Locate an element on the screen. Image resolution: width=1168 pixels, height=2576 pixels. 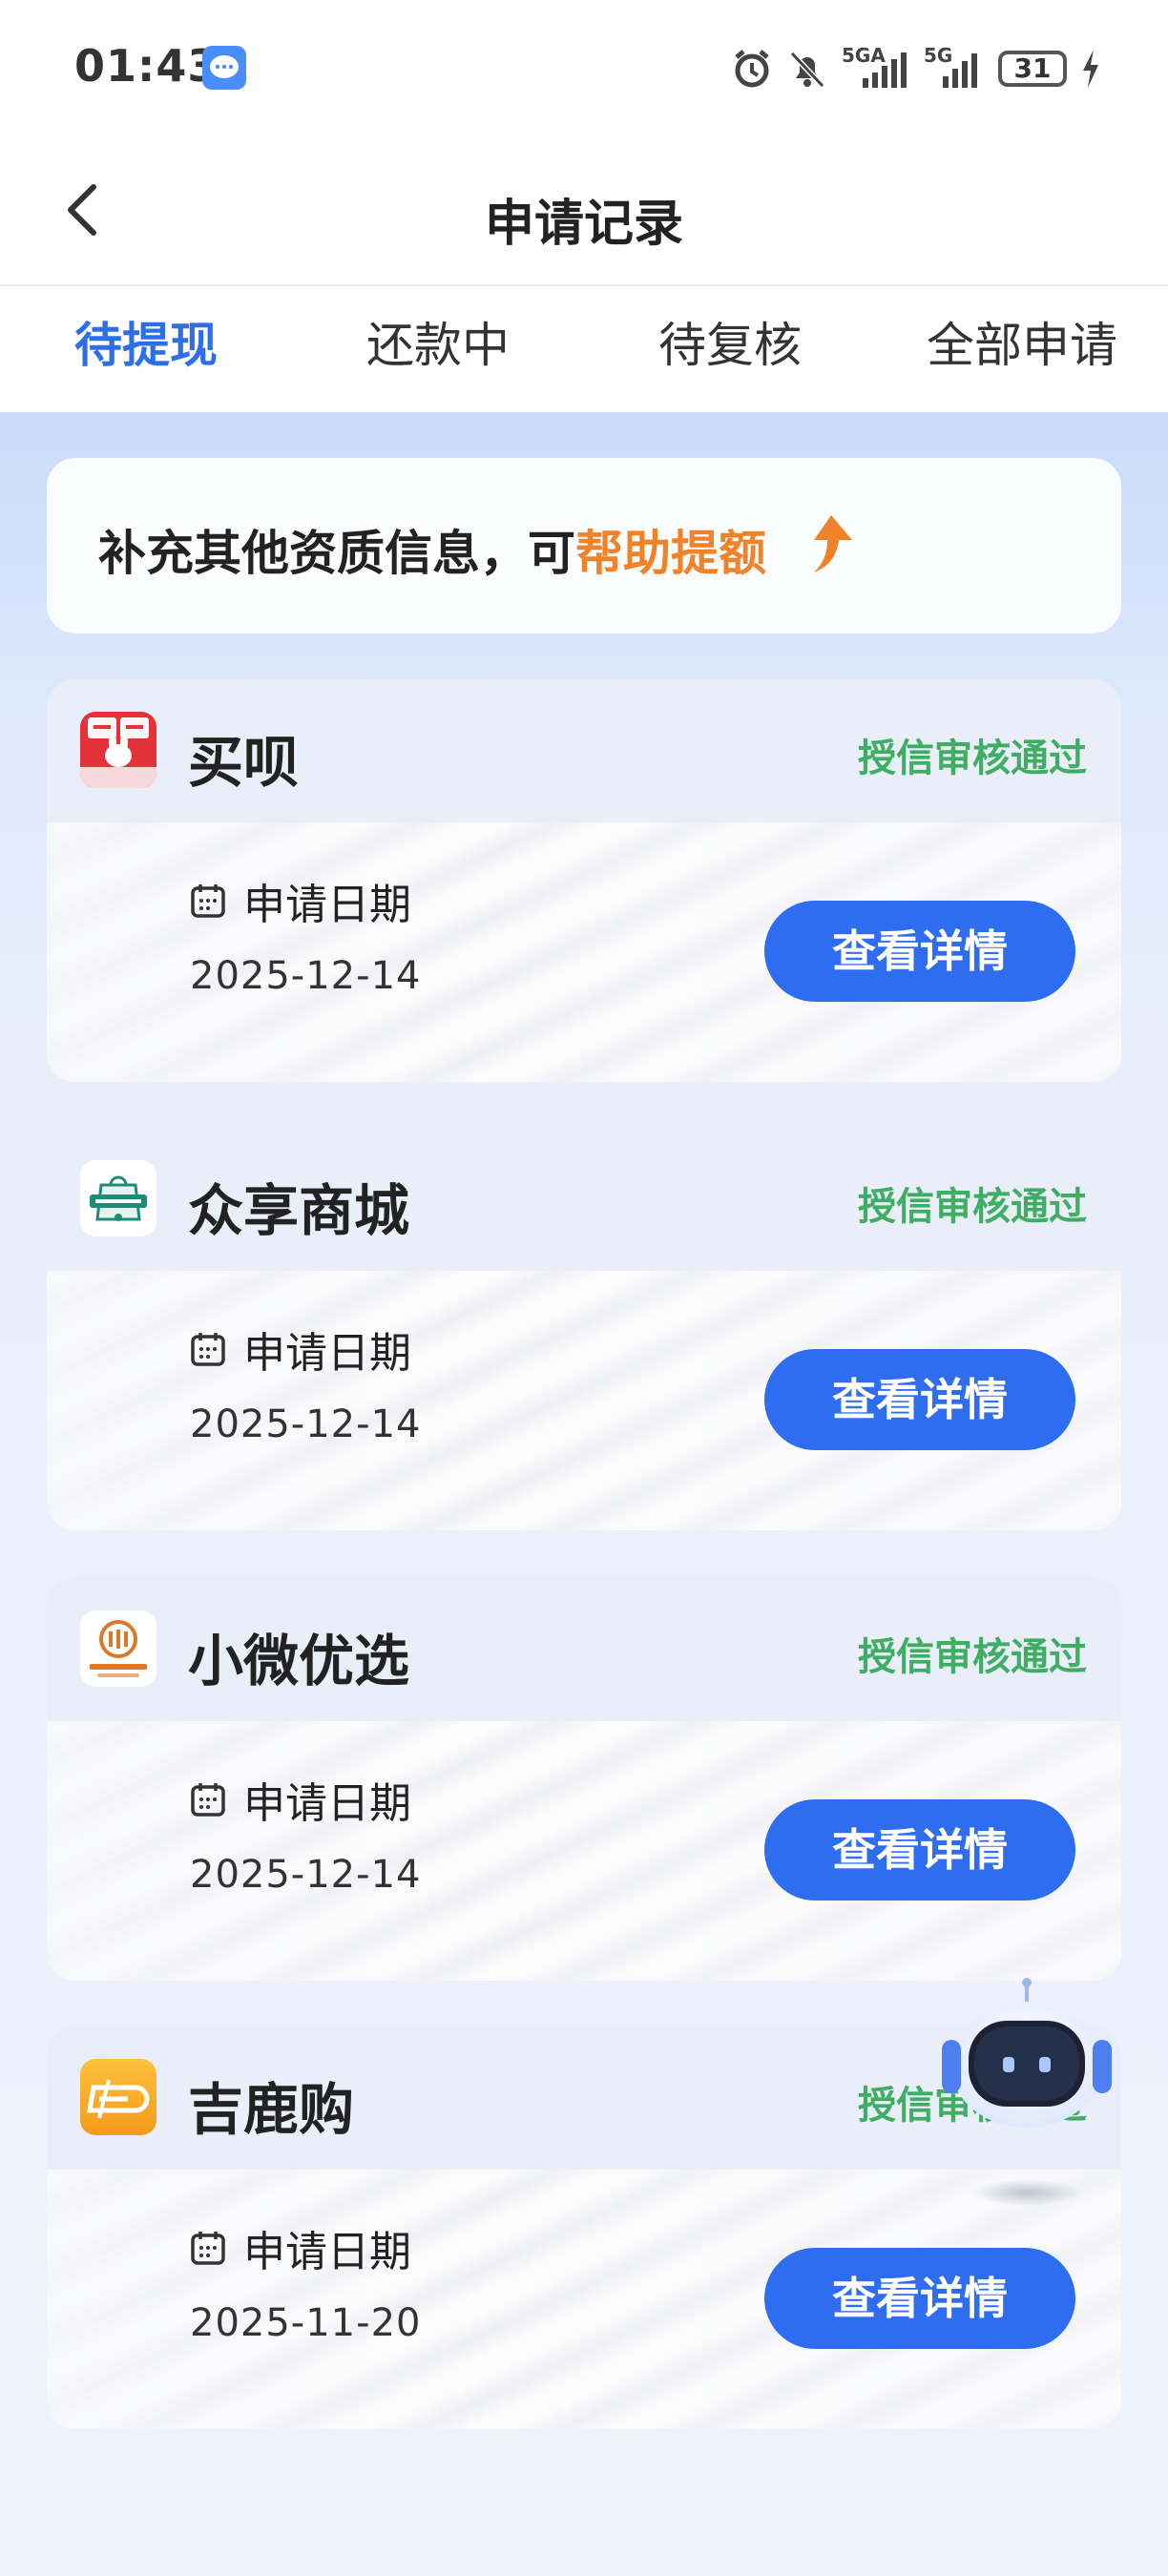
robot-assistant-button is located at coordinates (1027, 2096).